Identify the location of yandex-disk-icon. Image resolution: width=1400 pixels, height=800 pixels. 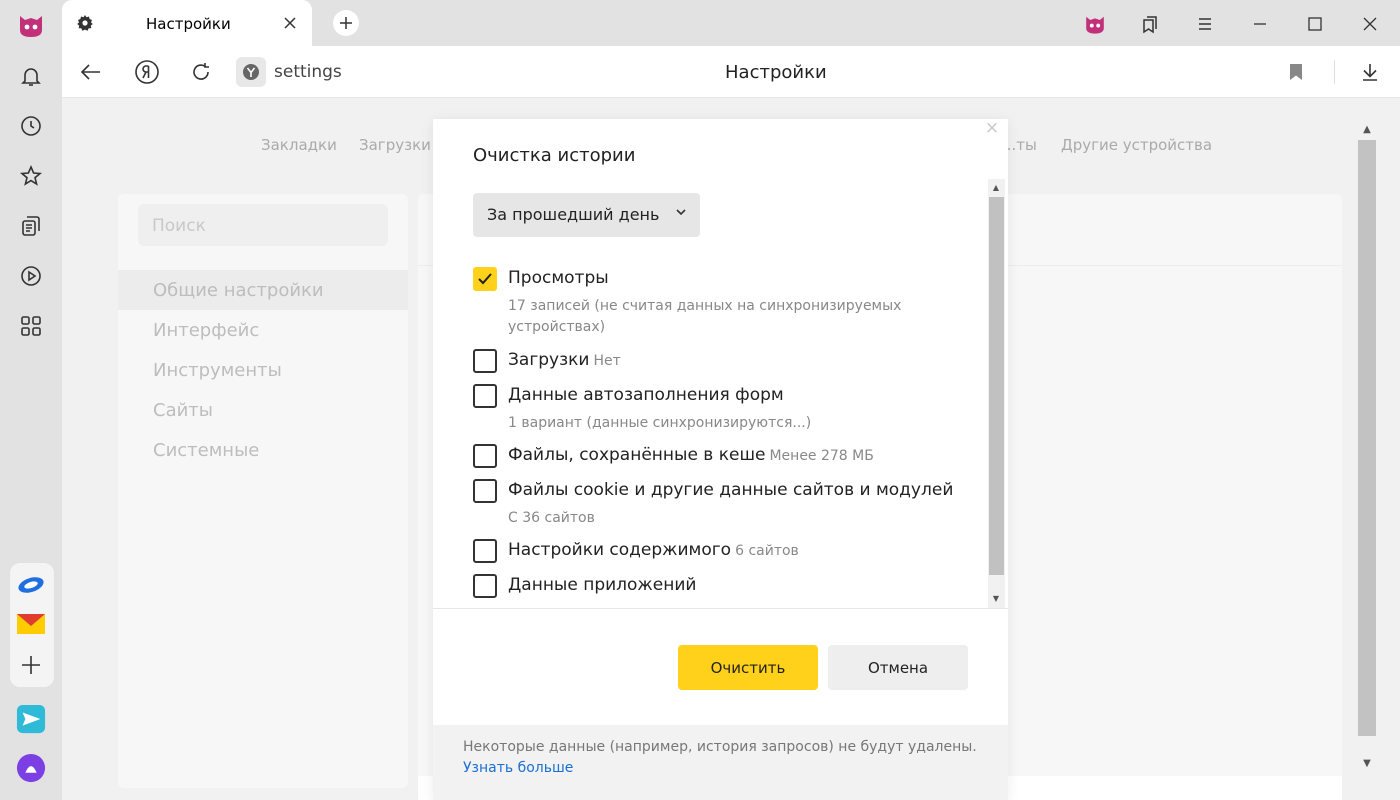
(31, 583).